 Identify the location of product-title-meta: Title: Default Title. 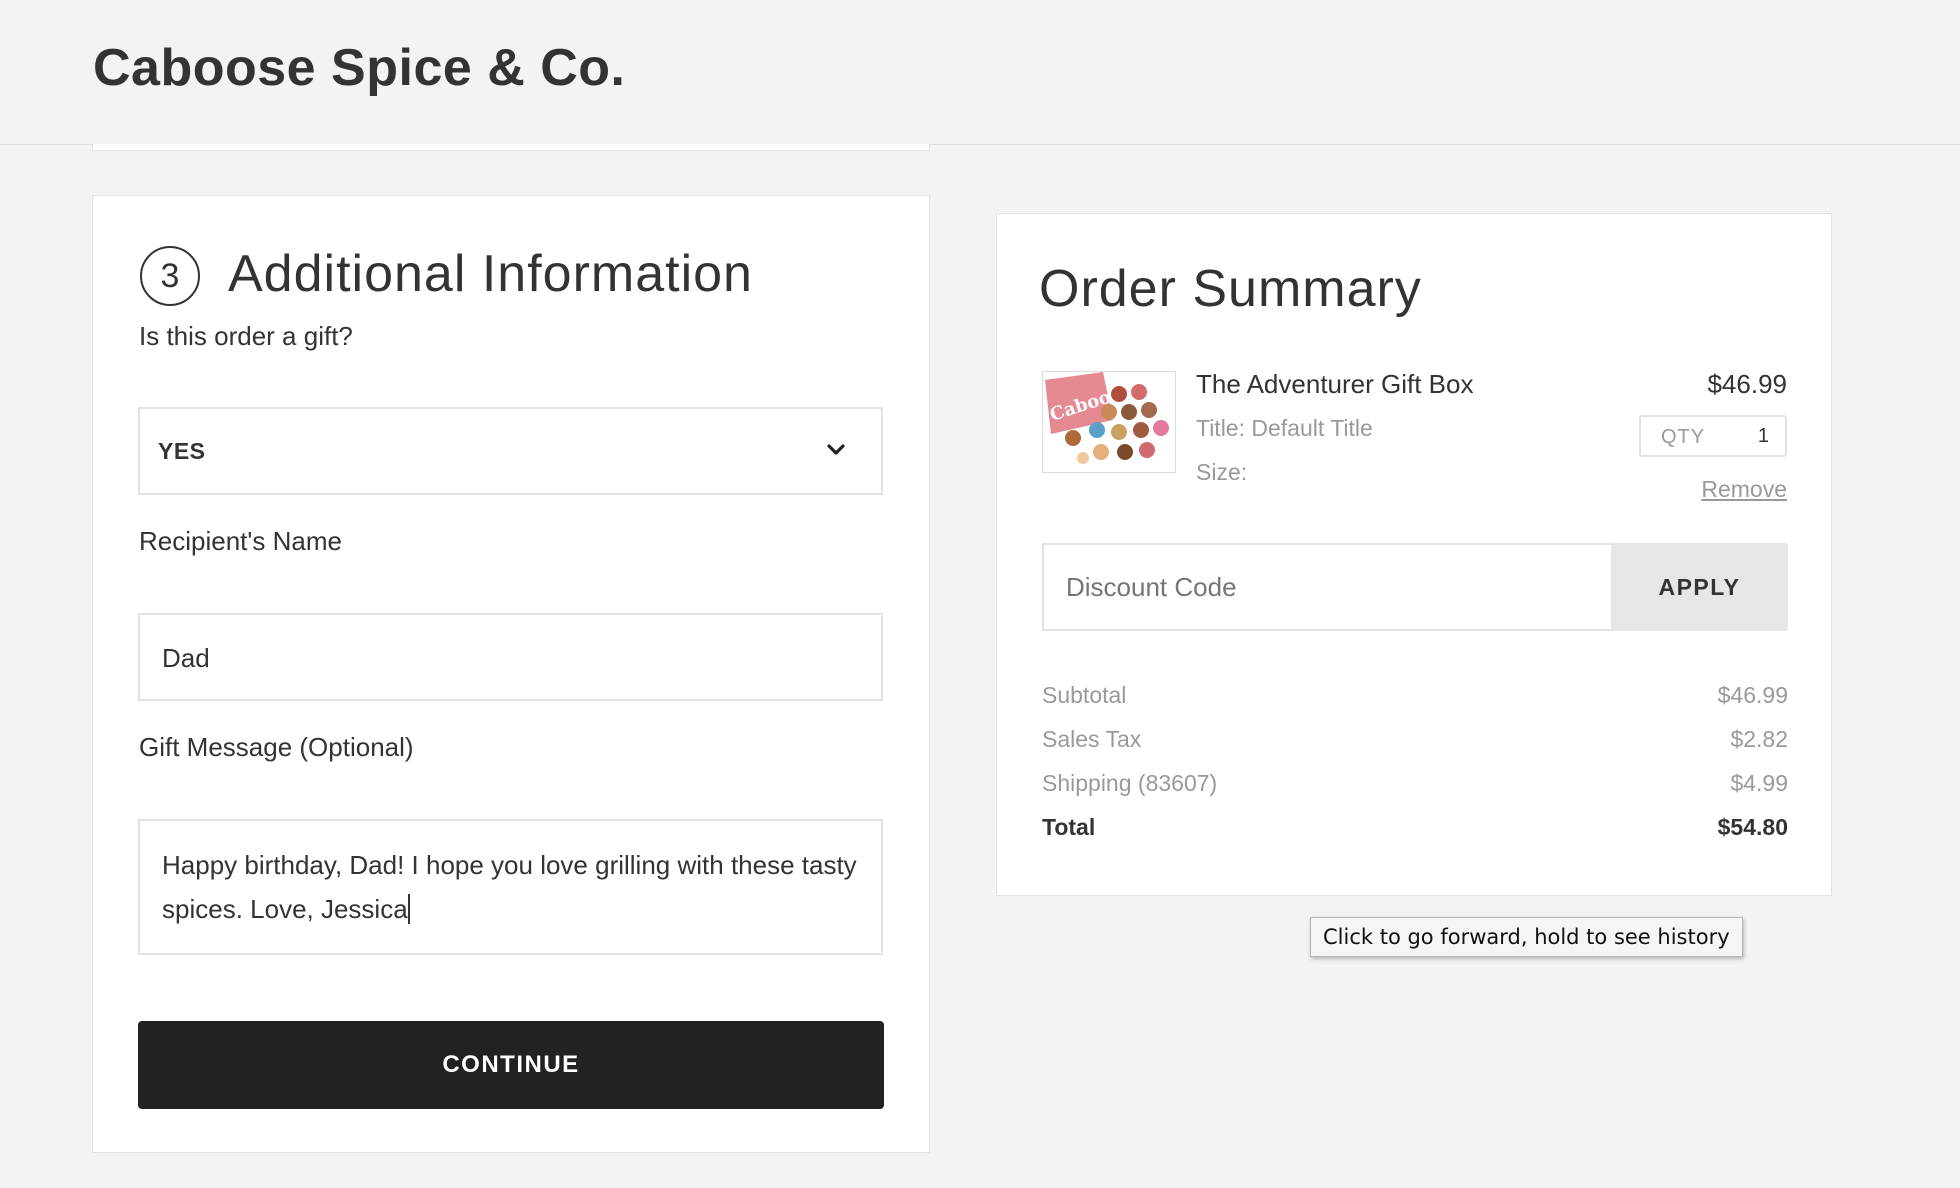
(1284, 428).